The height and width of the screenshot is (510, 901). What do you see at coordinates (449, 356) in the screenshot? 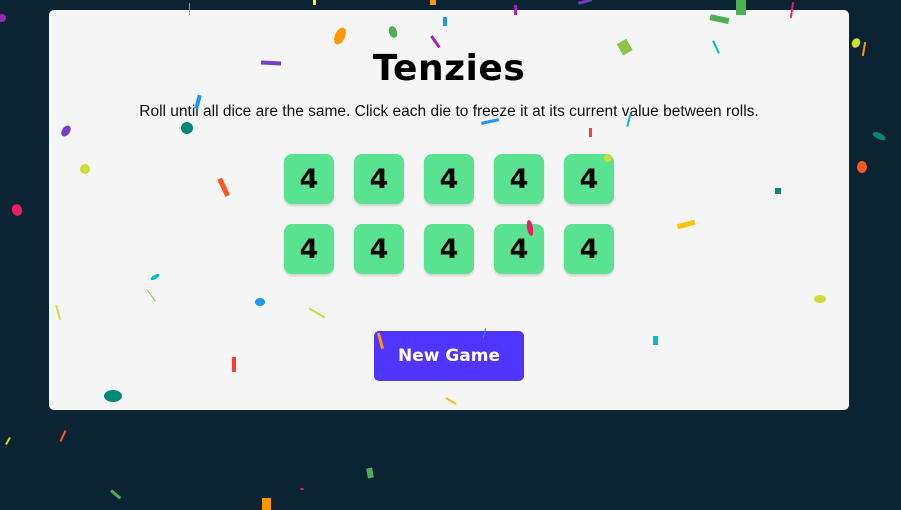
I see `new-game-button: New Game` at bounding box center [449, 356].